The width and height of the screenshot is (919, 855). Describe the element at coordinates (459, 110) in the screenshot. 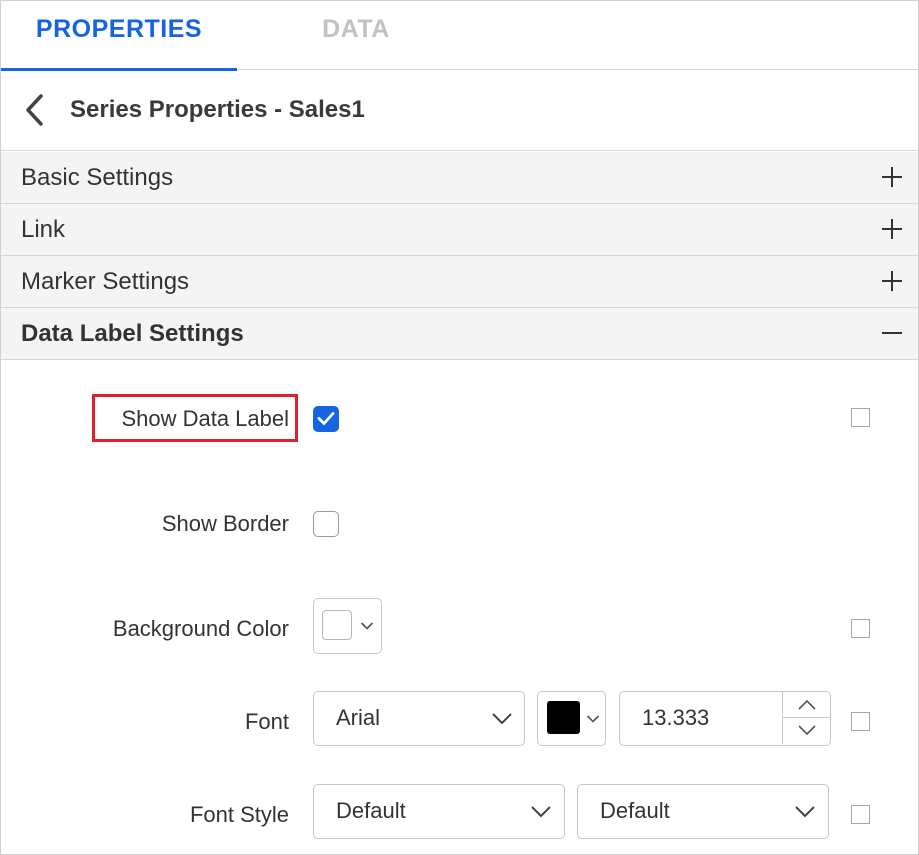

I see `panel-header: Series Properties - Sales1` at that location.